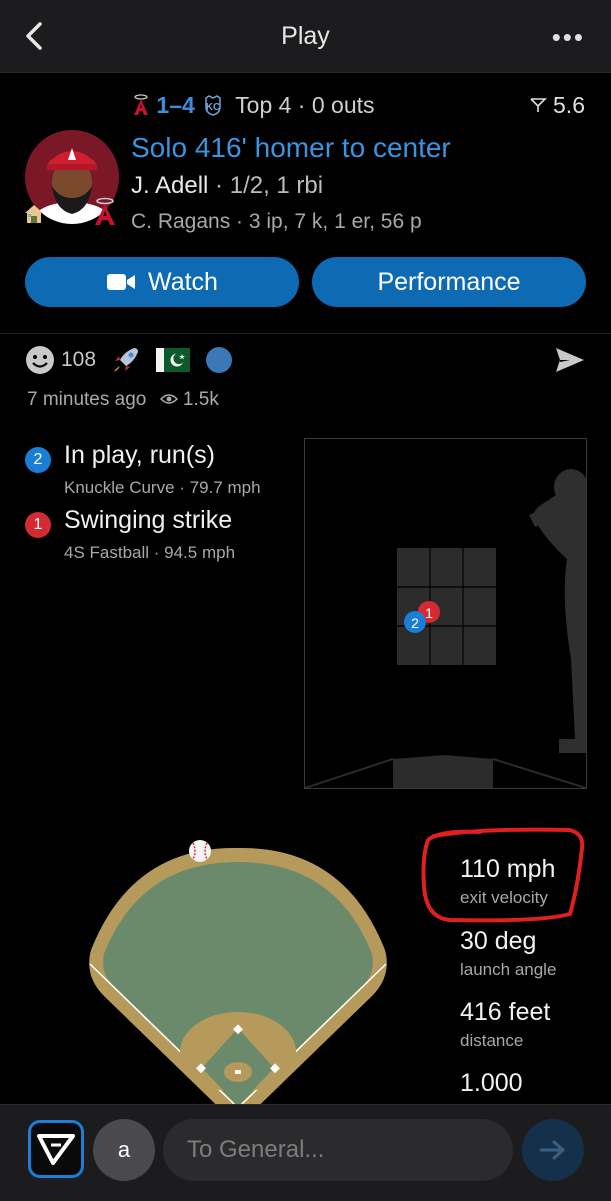 The width and height of the screenshot is (611, 1201). I want to click on eye-icon, so click(168, 399).